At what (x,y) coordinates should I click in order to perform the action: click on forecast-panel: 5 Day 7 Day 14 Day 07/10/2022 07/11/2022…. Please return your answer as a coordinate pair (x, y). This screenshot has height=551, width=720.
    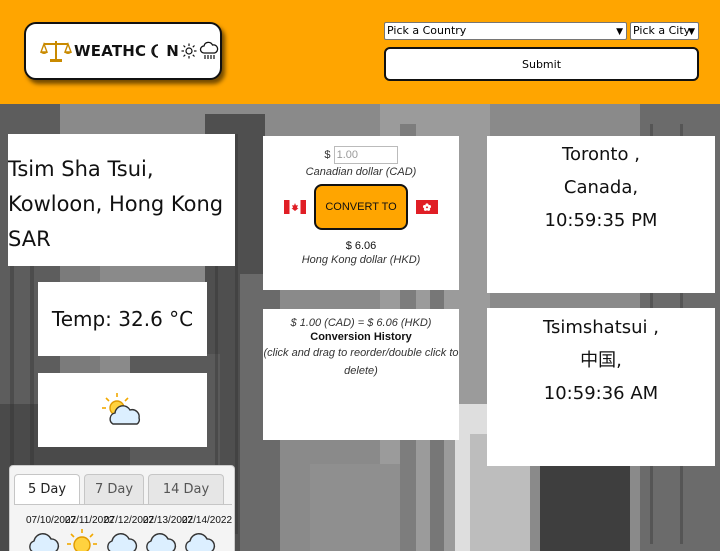
    Looking at the image, I should click on (122, 508).